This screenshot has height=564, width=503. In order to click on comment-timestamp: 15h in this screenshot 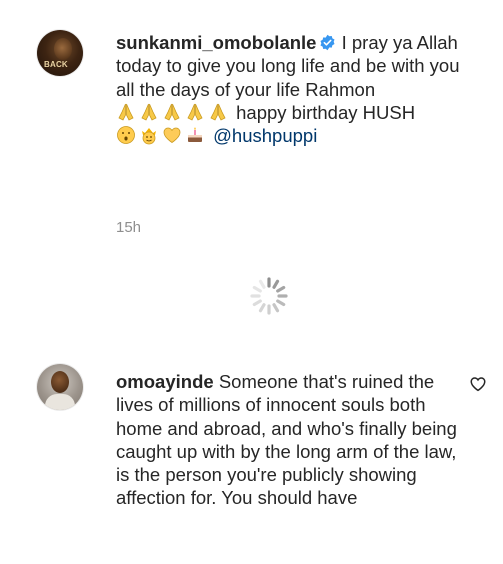, I will do `click(129, 227)`.